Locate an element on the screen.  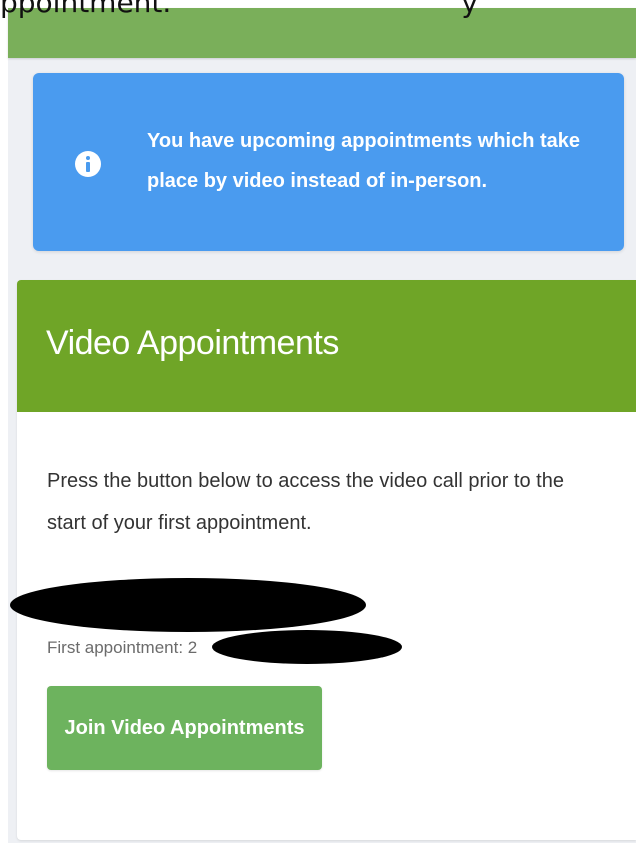
info-circle-icon is located at coordinates (88, 164).